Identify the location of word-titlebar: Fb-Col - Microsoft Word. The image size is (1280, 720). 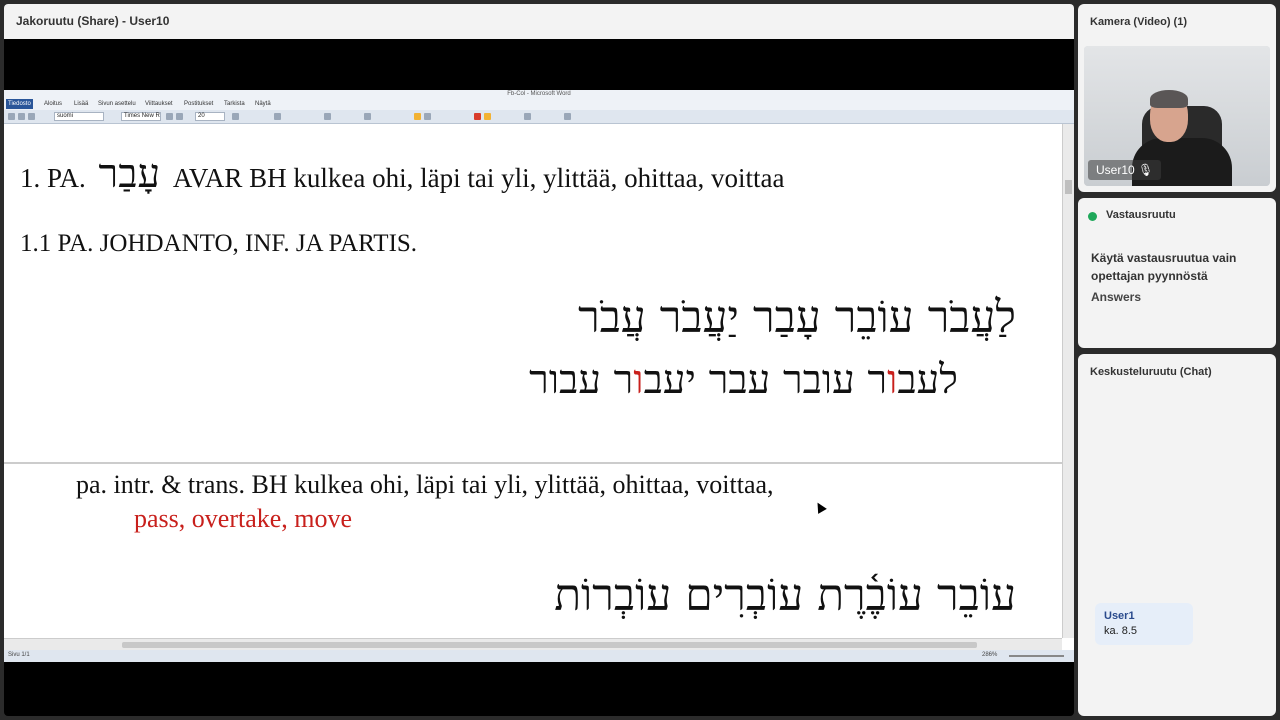
(539, 94).